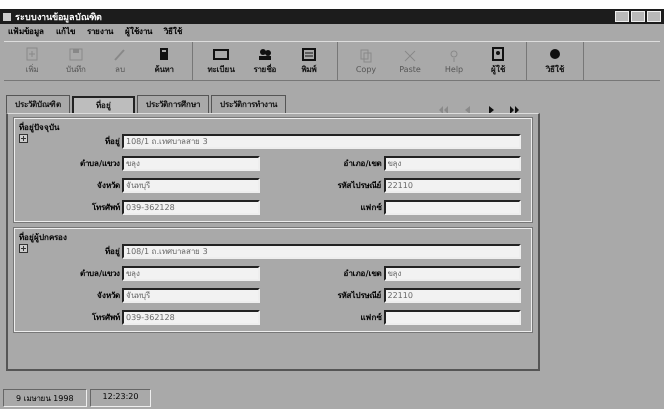 The height and width of the screenshot is (411, 664). I want to click on status-cell: 12:23:20, so click(121, 398).